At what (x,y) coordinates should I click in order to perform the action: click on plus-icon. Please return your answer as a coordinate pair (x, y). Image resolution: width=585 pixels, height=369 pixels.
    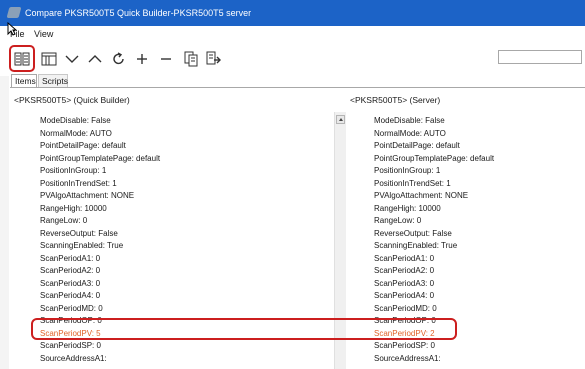
    Looking at the image, I should click on (142, 59).